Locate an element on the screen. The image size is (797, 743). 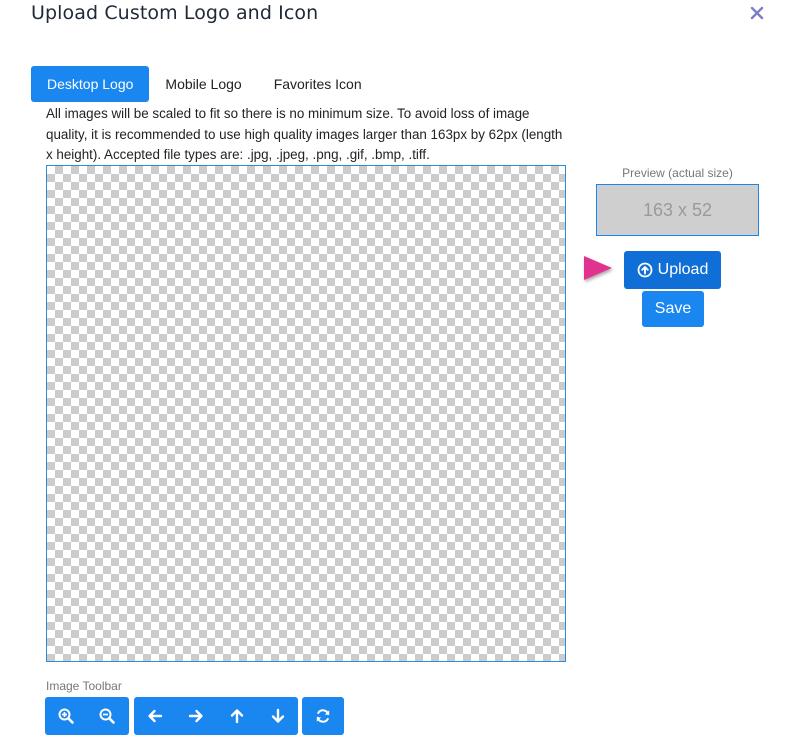
zoom-in-button is located at coordinates (65, 716).